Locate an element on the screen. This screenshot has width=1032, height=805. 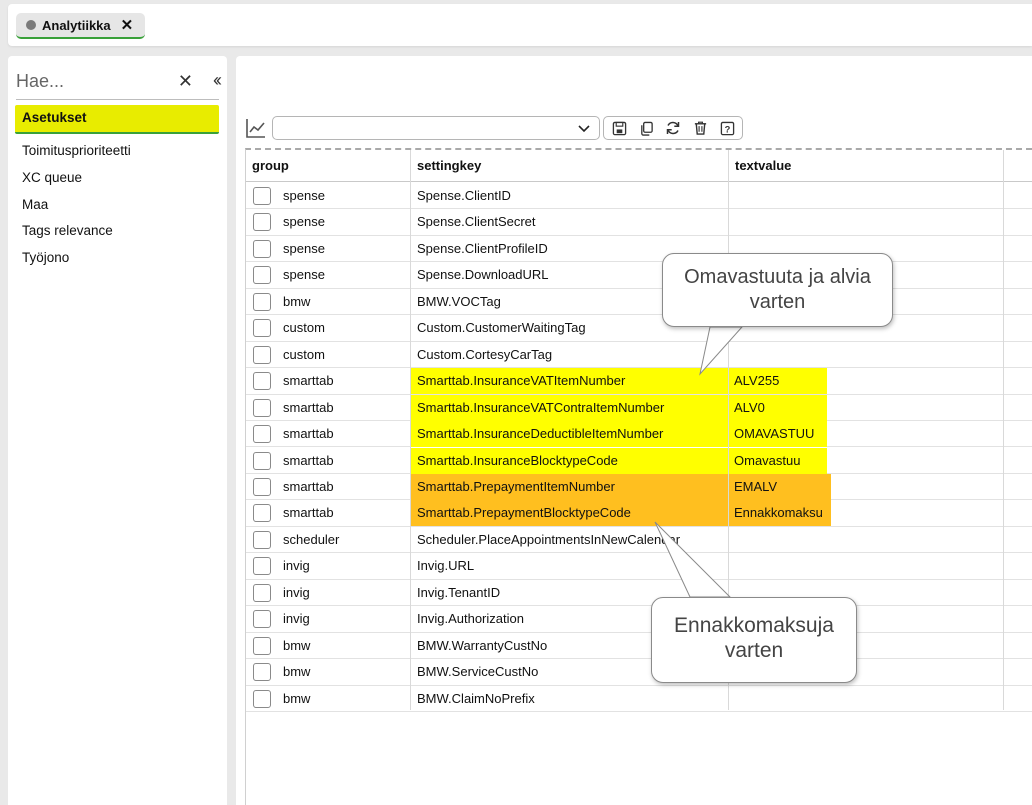
save-button is located at coordinates (619, 128).